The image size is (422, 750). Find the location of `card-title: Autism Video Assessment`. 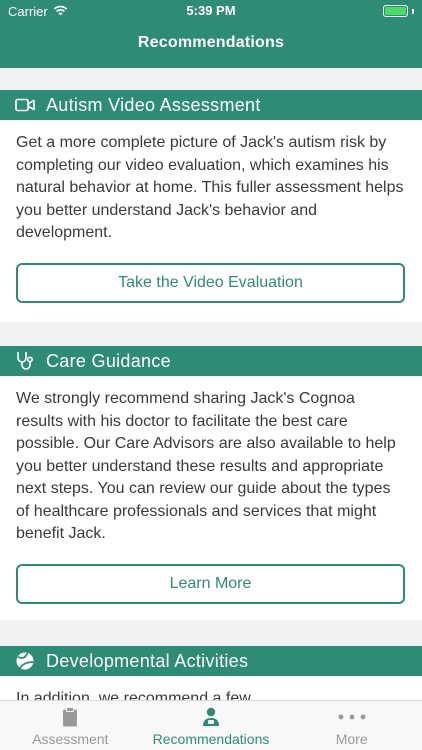

card-title: Autism Video Assessment is located at coordinates (153, 104).